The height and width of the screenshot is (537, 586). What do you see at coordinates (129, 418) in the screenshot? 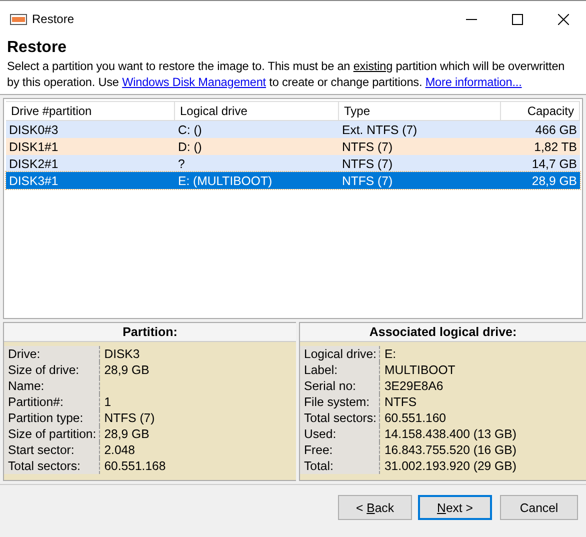
I see `field-value: NTFS (7)` at bounding box center [129, 418].